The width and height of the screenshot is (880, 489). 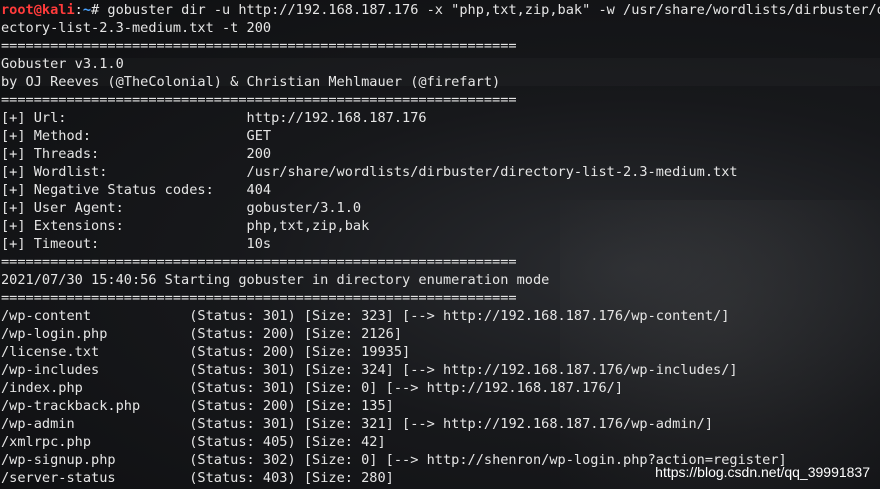 What do you see at coordinates (124, 208) in the screenshot?
I see `config-key: [+] User Agent:` at bounding box center [124, 208].